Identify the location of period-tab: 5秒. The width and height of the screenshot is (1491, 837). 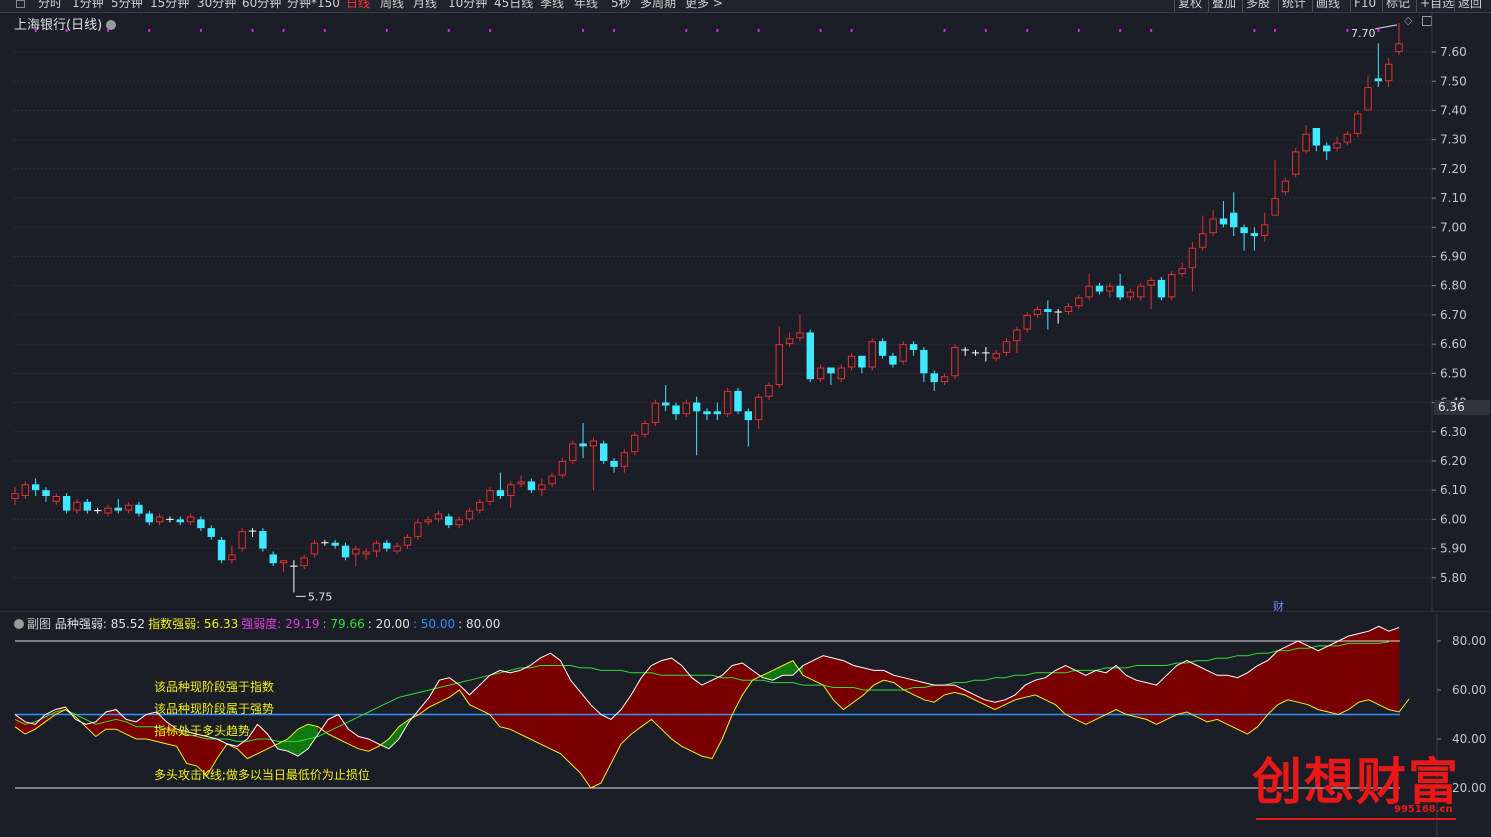
(621, 4).